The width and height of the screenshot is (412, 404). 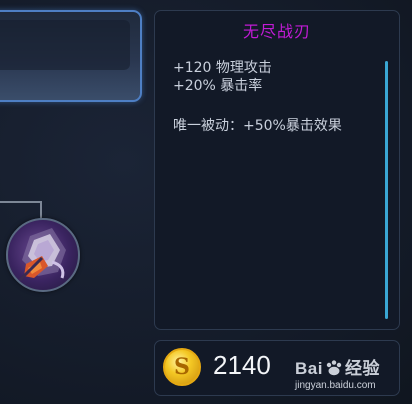 I want to click on sword-item-icon, so click(x=43, y=255).